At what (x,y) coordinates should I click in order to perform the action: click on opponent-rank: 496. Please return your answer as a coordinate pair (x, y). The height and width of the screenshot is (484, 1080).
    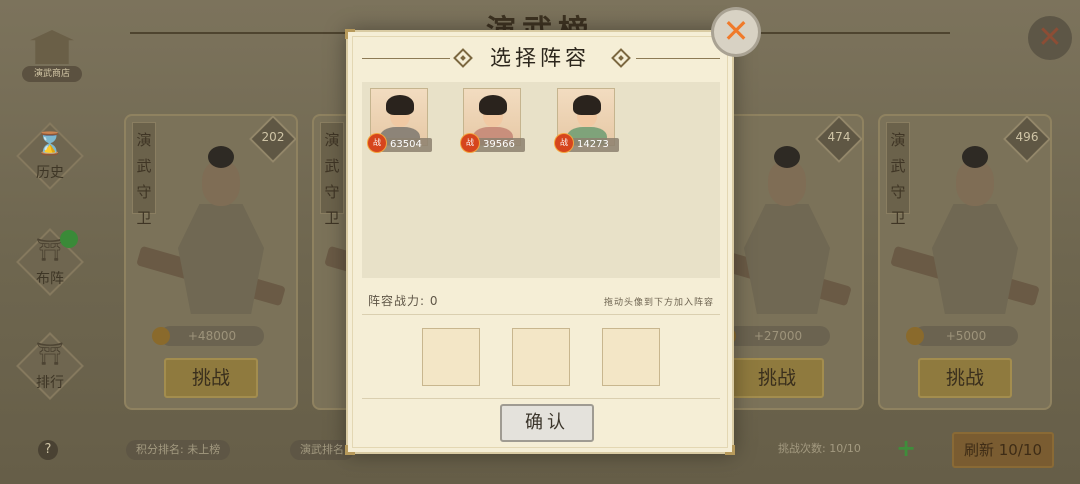
    Looking at the image, I should click on (1027, 137).